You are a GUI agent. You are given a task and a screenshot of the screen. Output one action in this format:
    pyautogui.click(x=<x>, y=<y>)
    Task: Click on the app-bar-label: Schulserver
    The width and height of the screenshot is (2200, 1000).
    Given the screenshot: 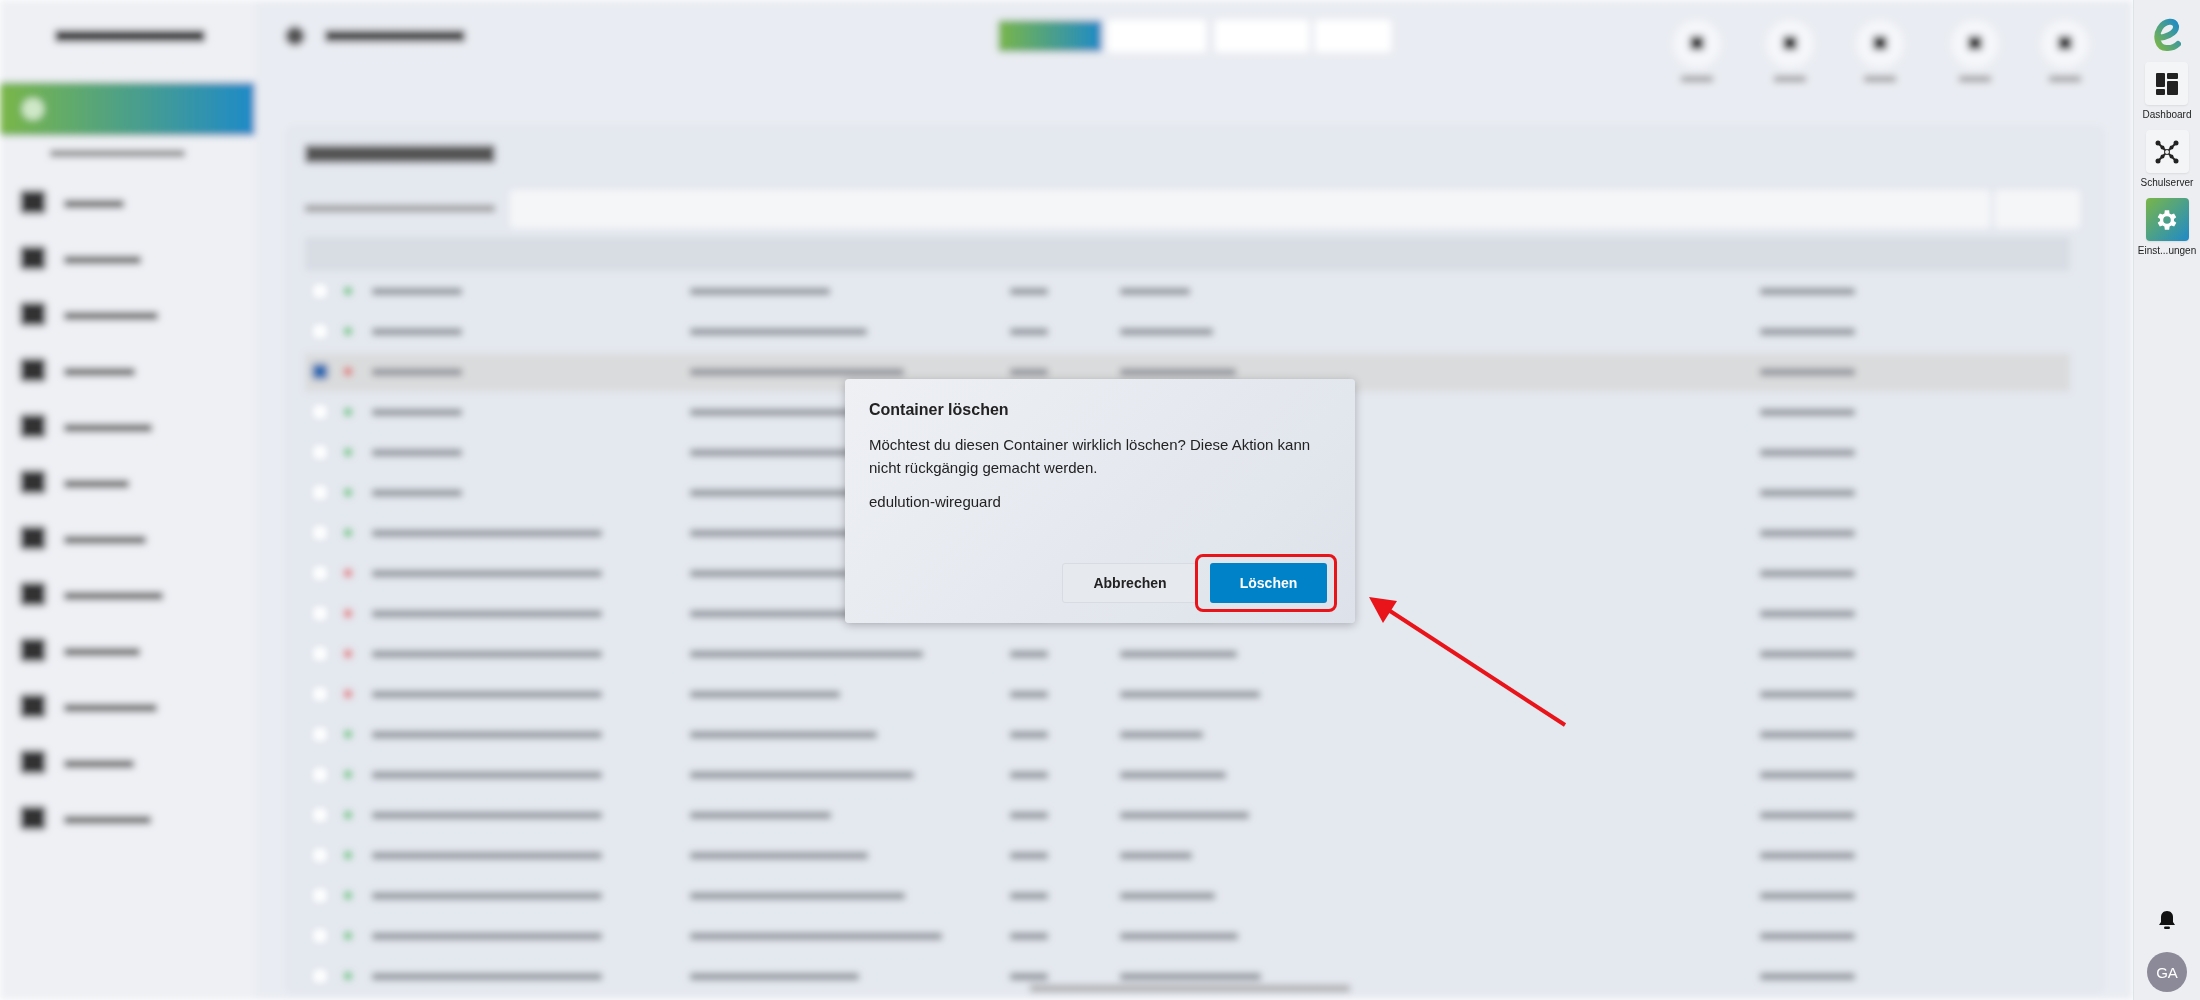 What is the action you would take?
    pyautogui.click(x=2167, y=182)
    